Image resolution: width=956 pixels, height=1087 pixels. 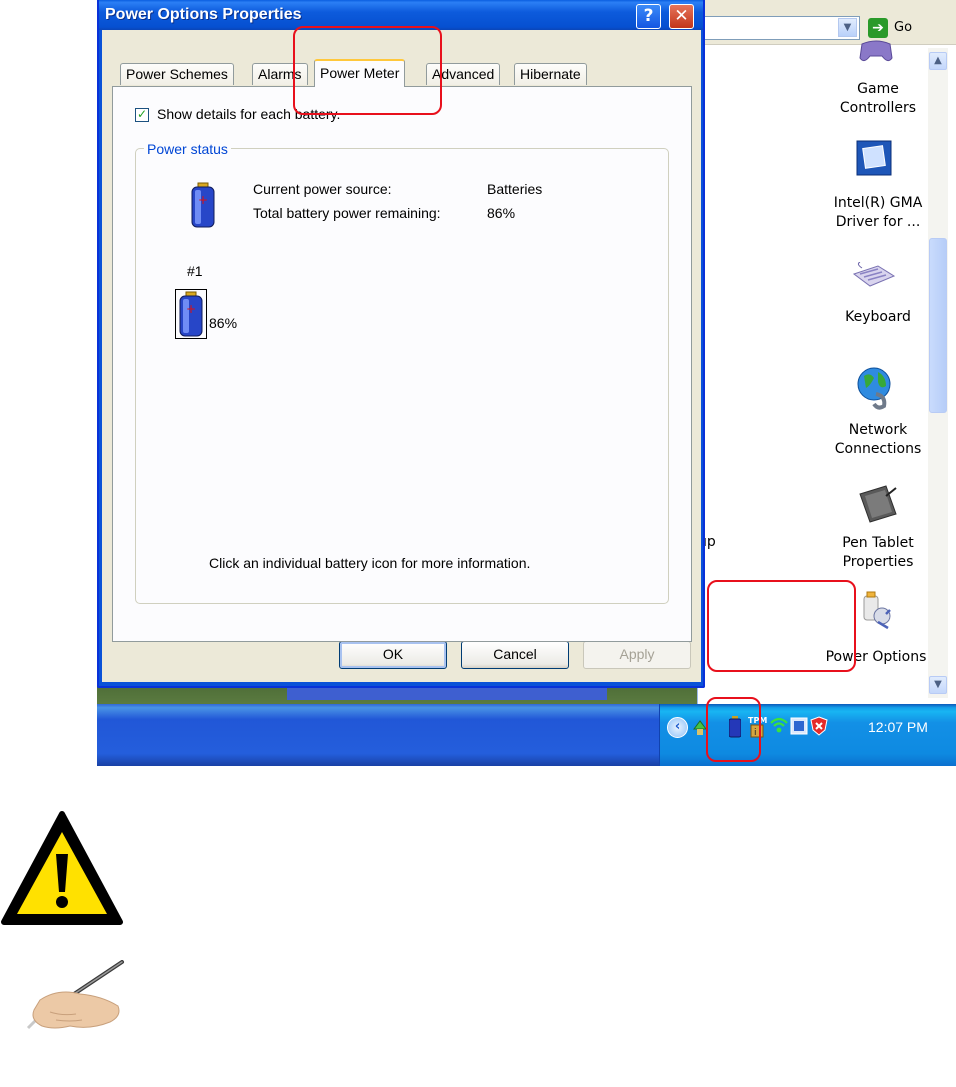 What do you see at coordinates (938, 685) in the screenshot?
I see `scroll-down-icon: ▼` at bounding box center [938, 685].